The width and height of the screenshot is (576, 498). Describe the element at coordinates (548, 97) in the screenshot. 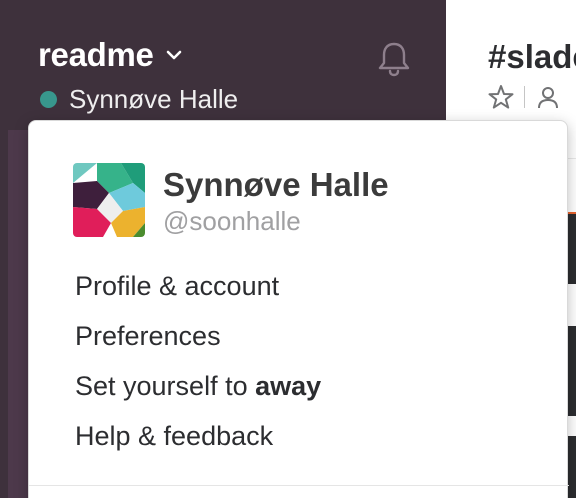

I see `user-icon` at that location.